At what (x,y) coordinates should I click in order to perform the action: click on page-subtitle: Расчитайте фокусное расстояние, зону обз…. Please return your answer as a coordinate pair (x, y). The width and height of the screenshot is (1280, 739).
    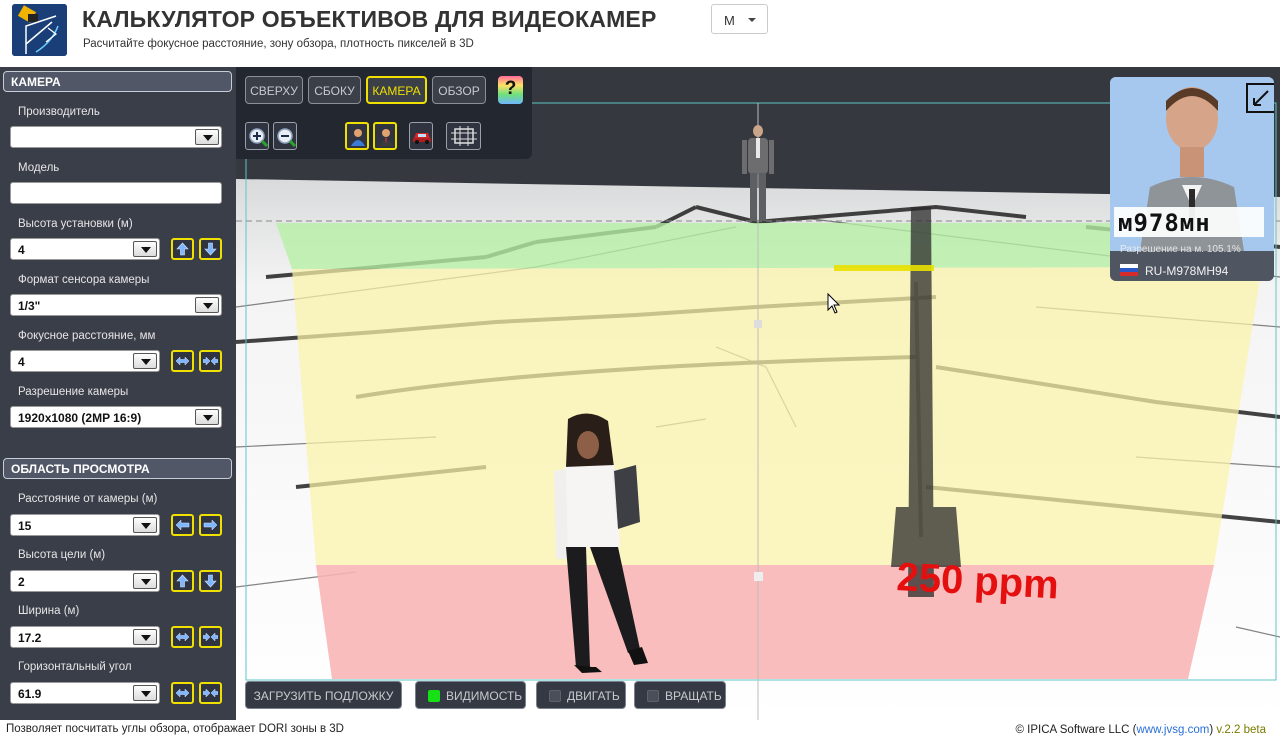
    Looking at the image, I should click on (278, 44).